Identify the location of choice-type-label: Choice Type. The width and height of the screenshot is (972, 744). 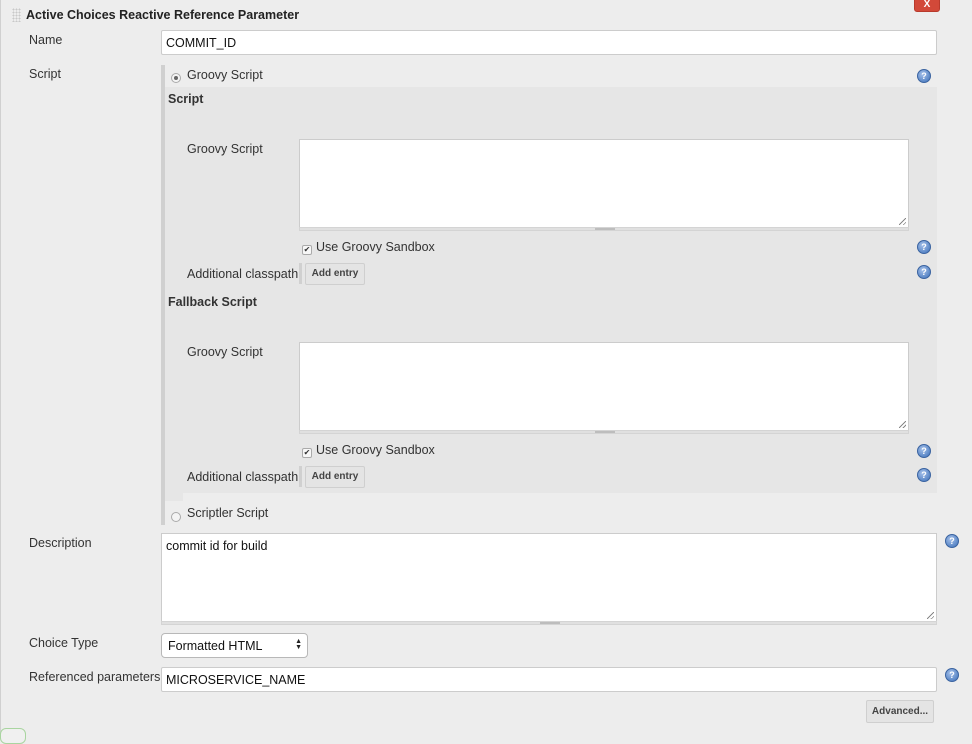
(64, 643).